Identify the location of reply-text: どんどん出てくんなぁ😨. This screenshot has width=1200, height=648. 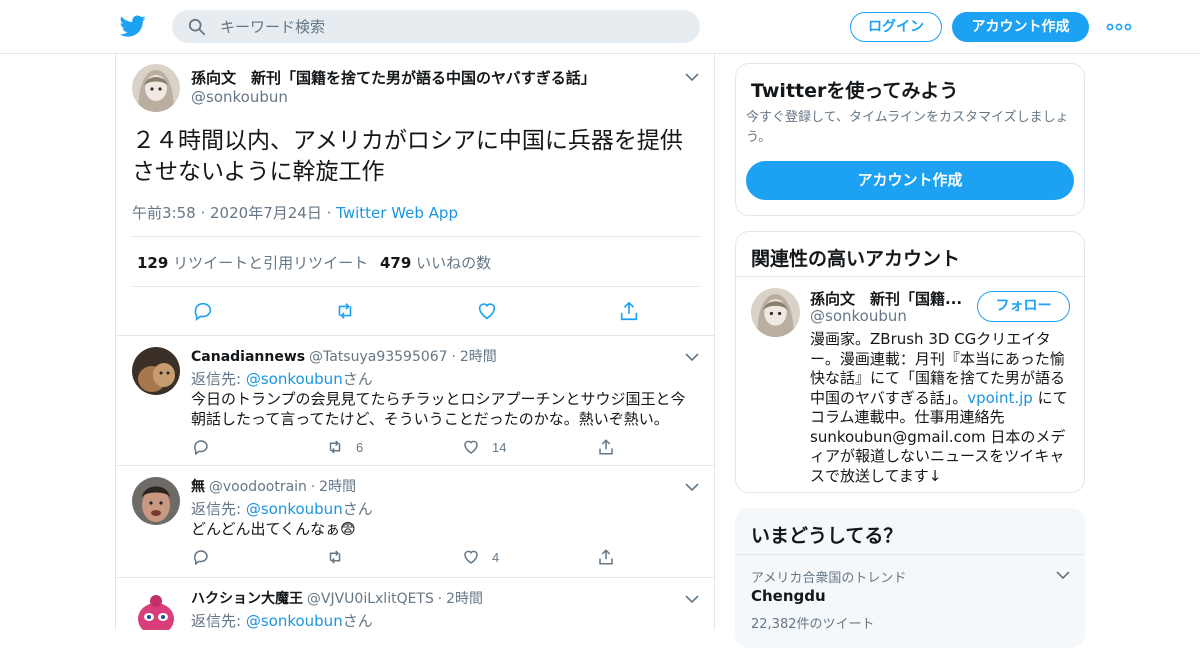
(273, 529).